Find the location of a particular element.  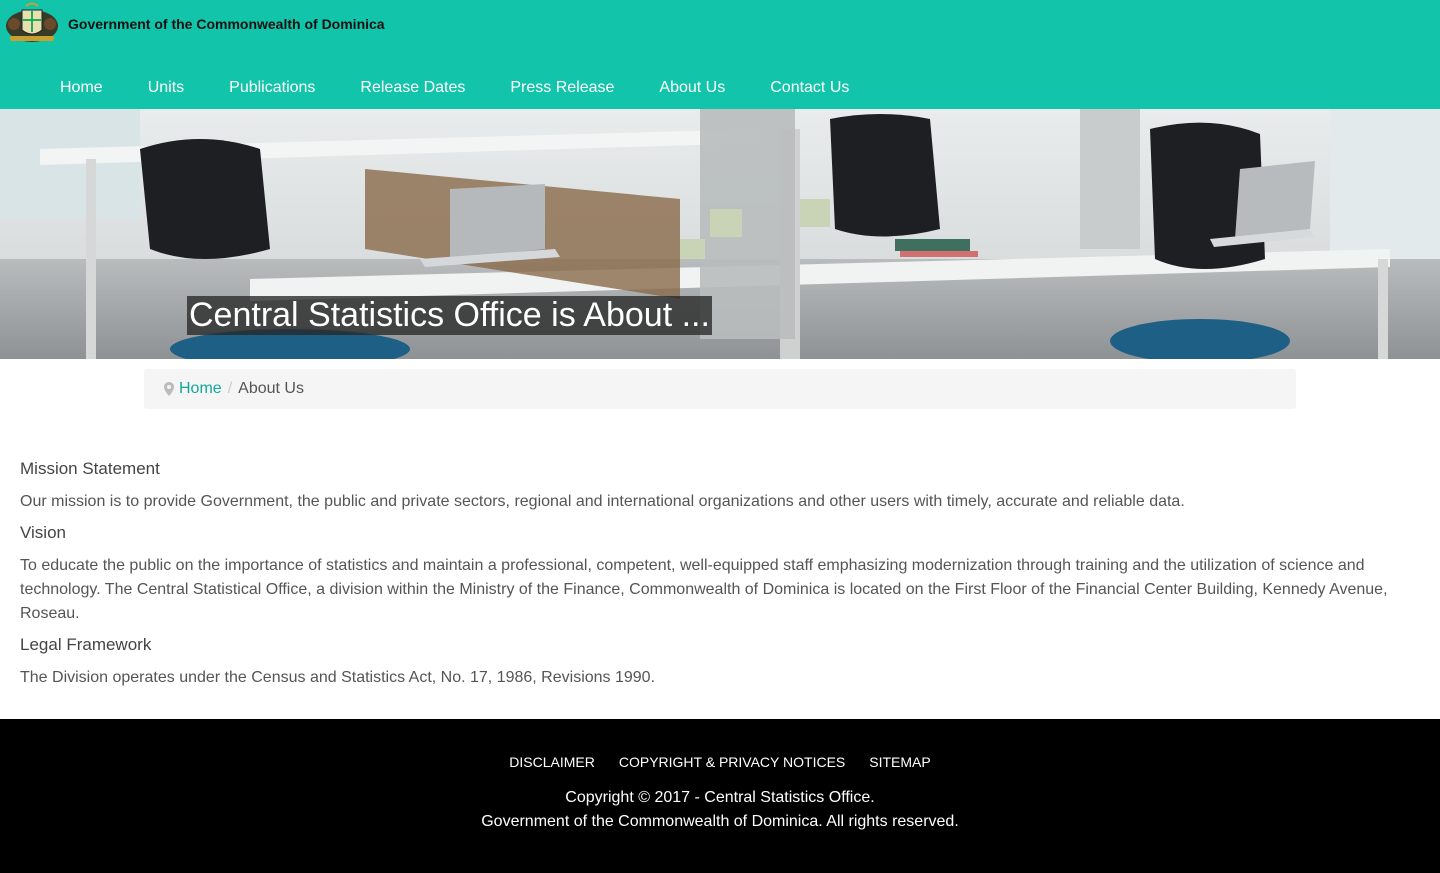

legal-framework-heading: Legal Framework is located at coordinates (86, 644).